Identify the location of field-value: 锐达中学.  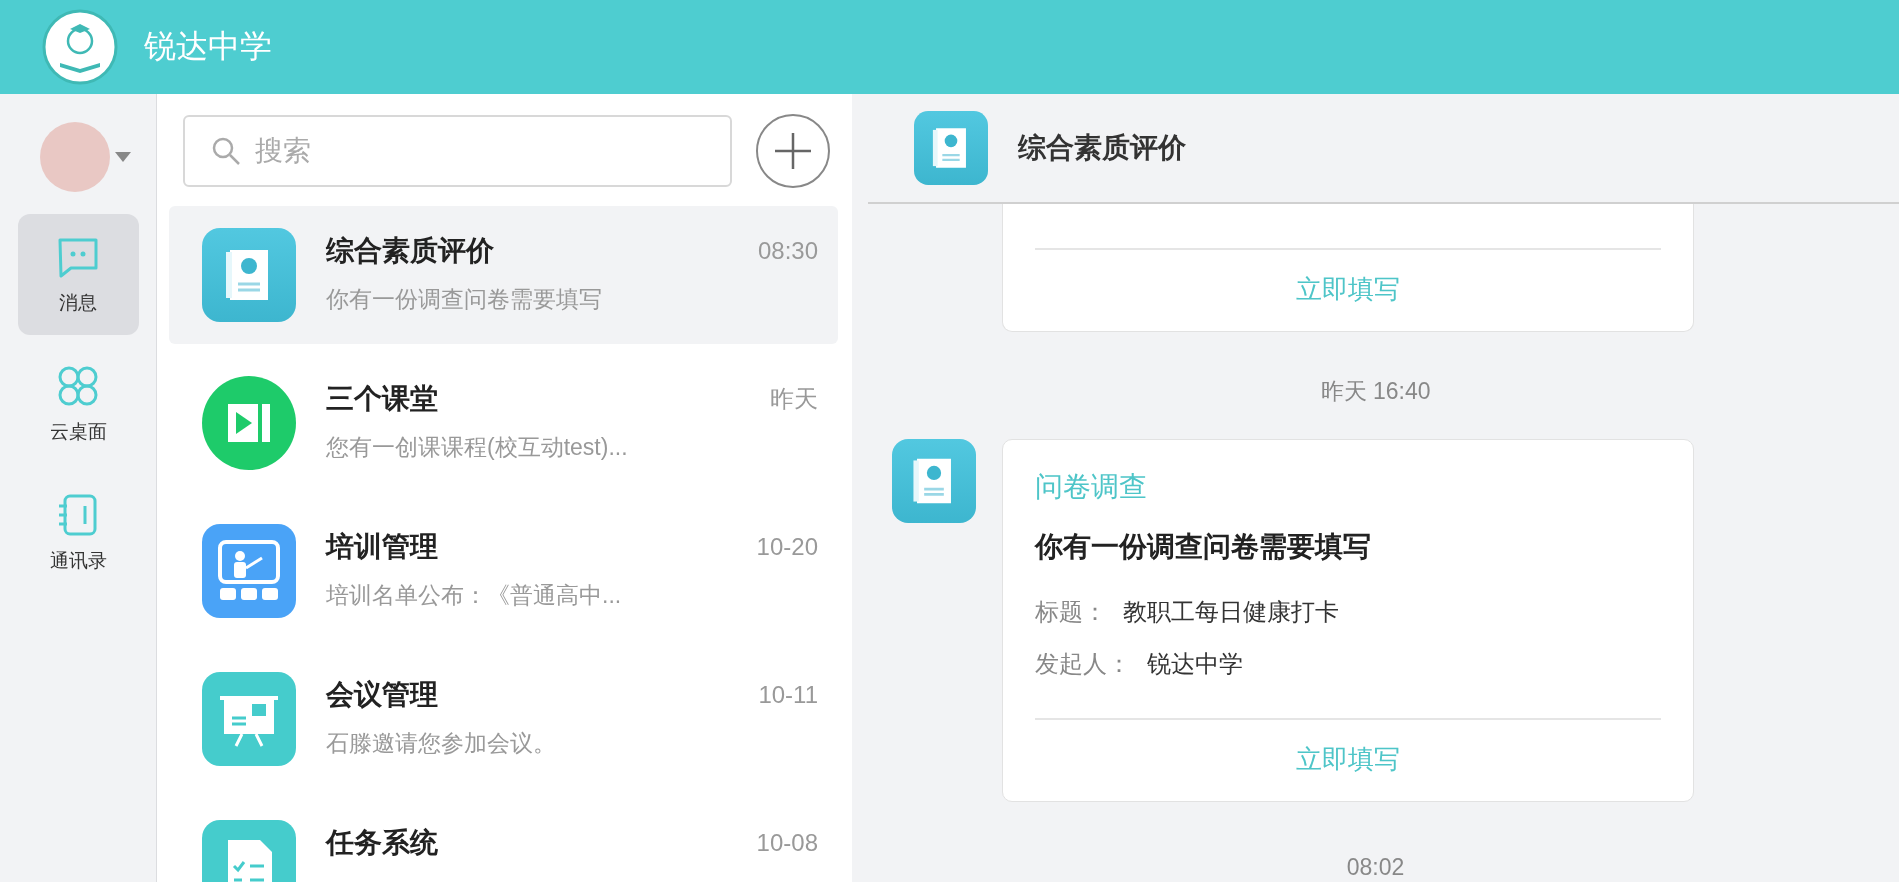
(1195, 664).